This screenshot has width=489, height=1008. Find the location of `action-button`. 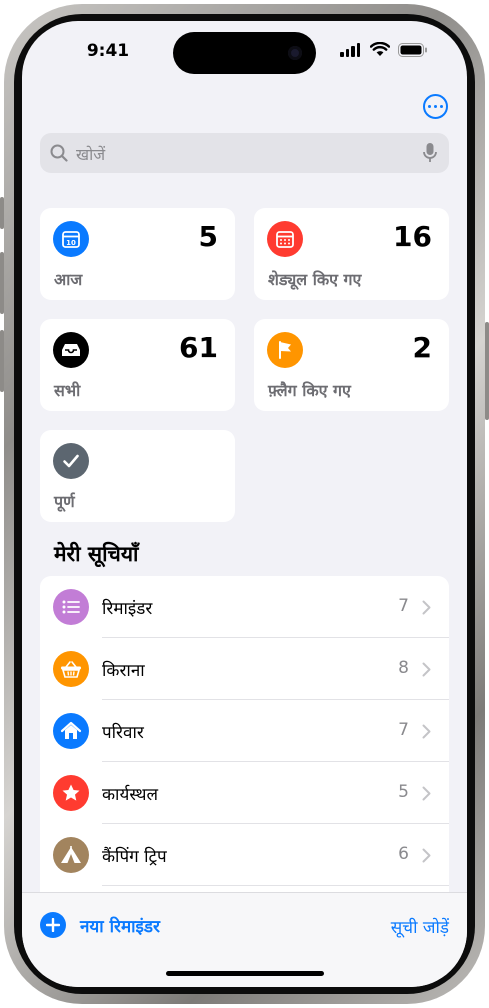

action-button is located at coordinates (2, 213).